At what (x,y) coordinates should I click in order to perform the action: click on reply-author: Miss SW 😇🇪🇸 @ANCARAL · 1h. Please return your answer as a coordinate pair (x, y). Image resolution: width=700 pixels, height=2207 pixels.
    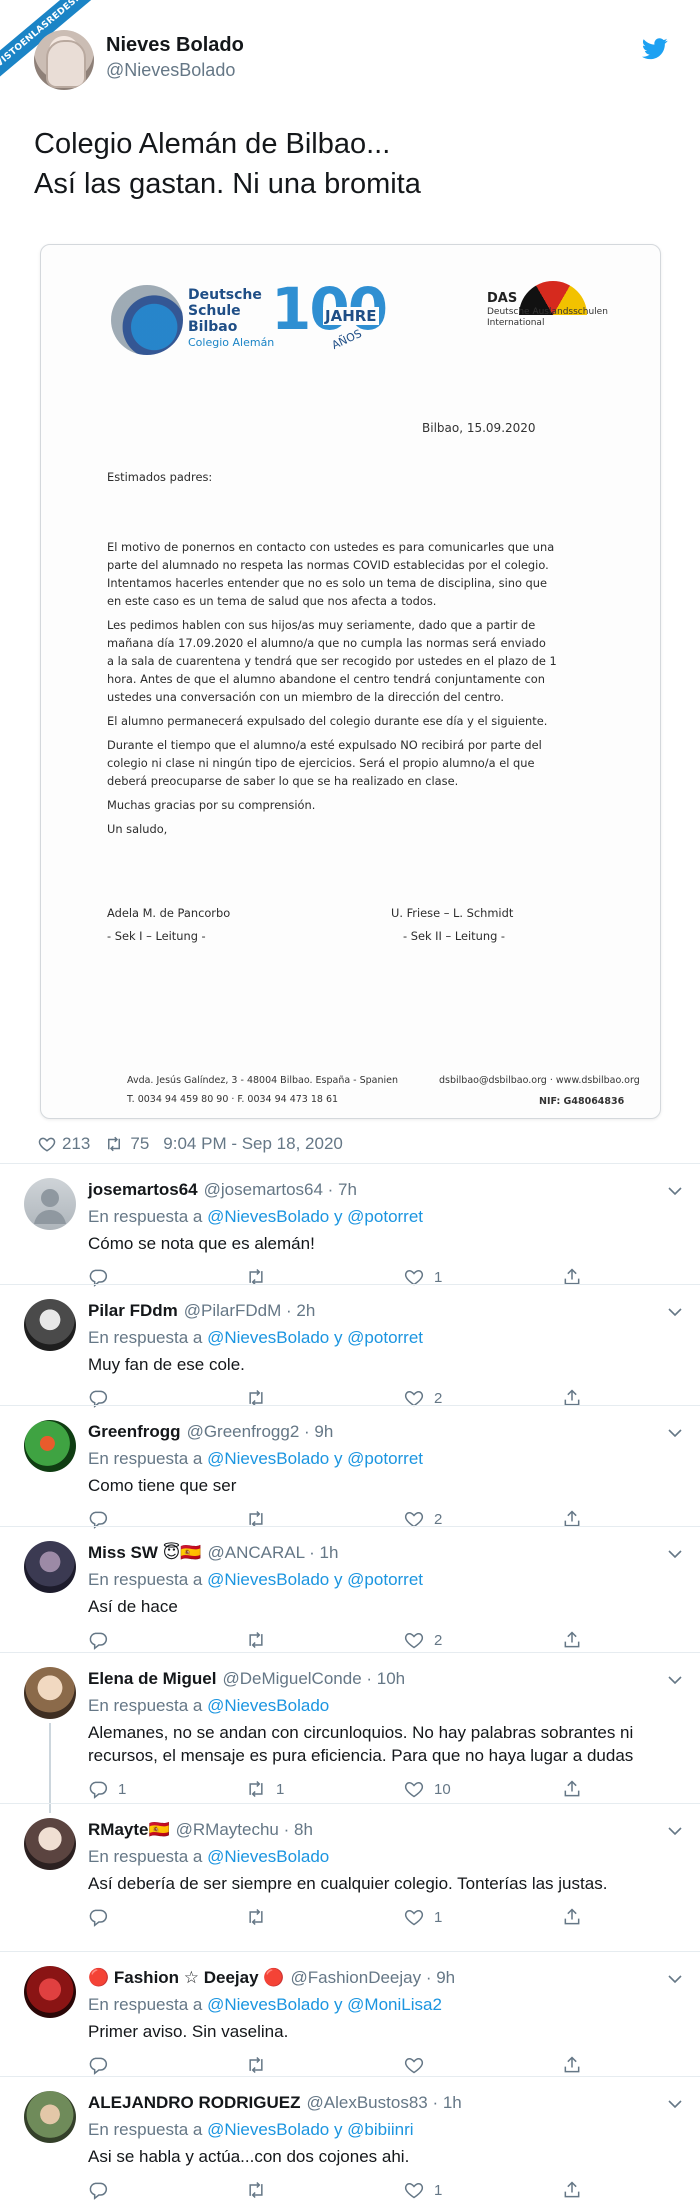
    Looking at the image, I should click on (213, 1553).